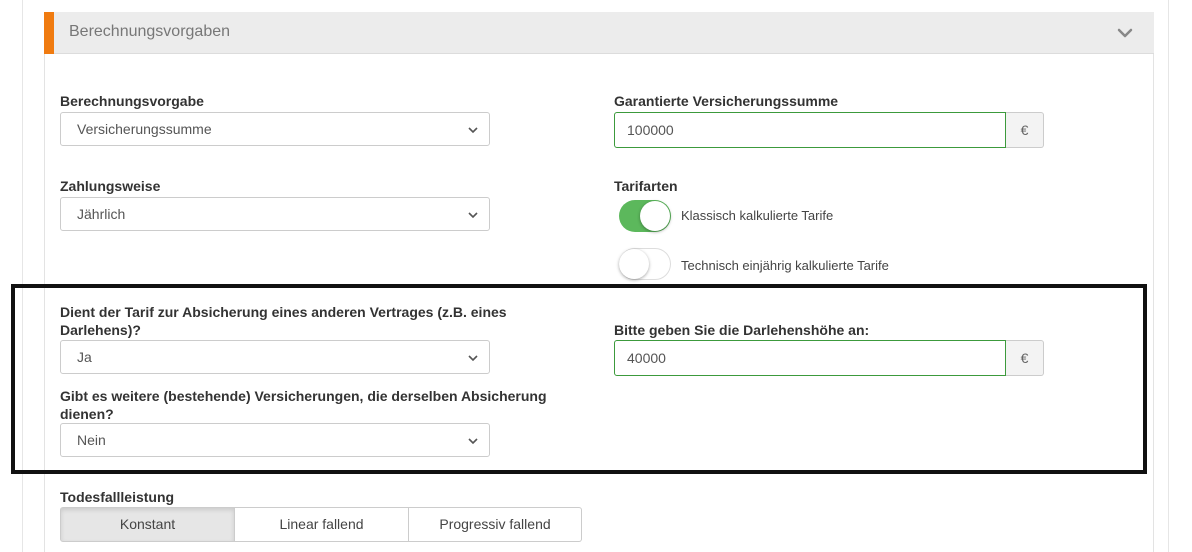 This screenshot has height=552, width=1192. I want to click on einjaehrig-toggle, so click(645, 264).